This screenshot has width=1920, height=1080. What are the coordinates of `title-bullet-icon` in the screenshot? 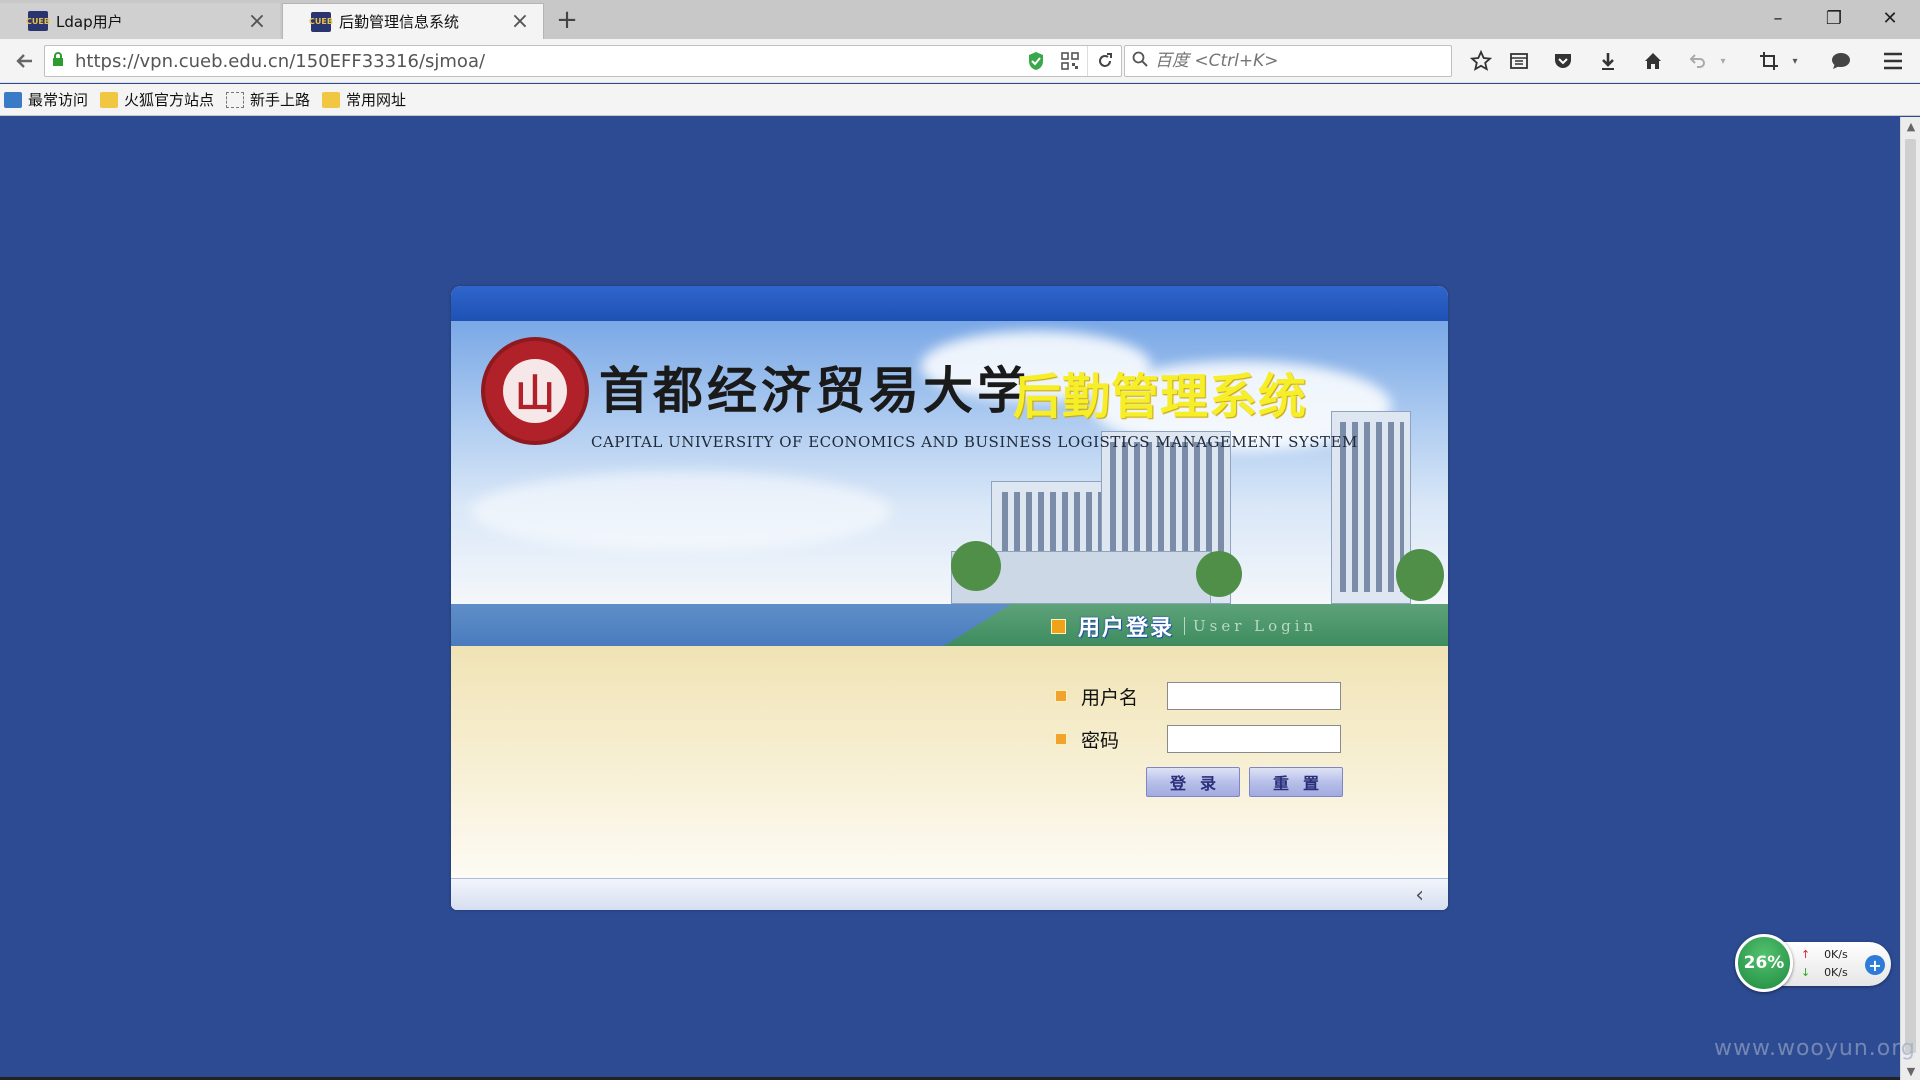 It's located at (1058, 626).